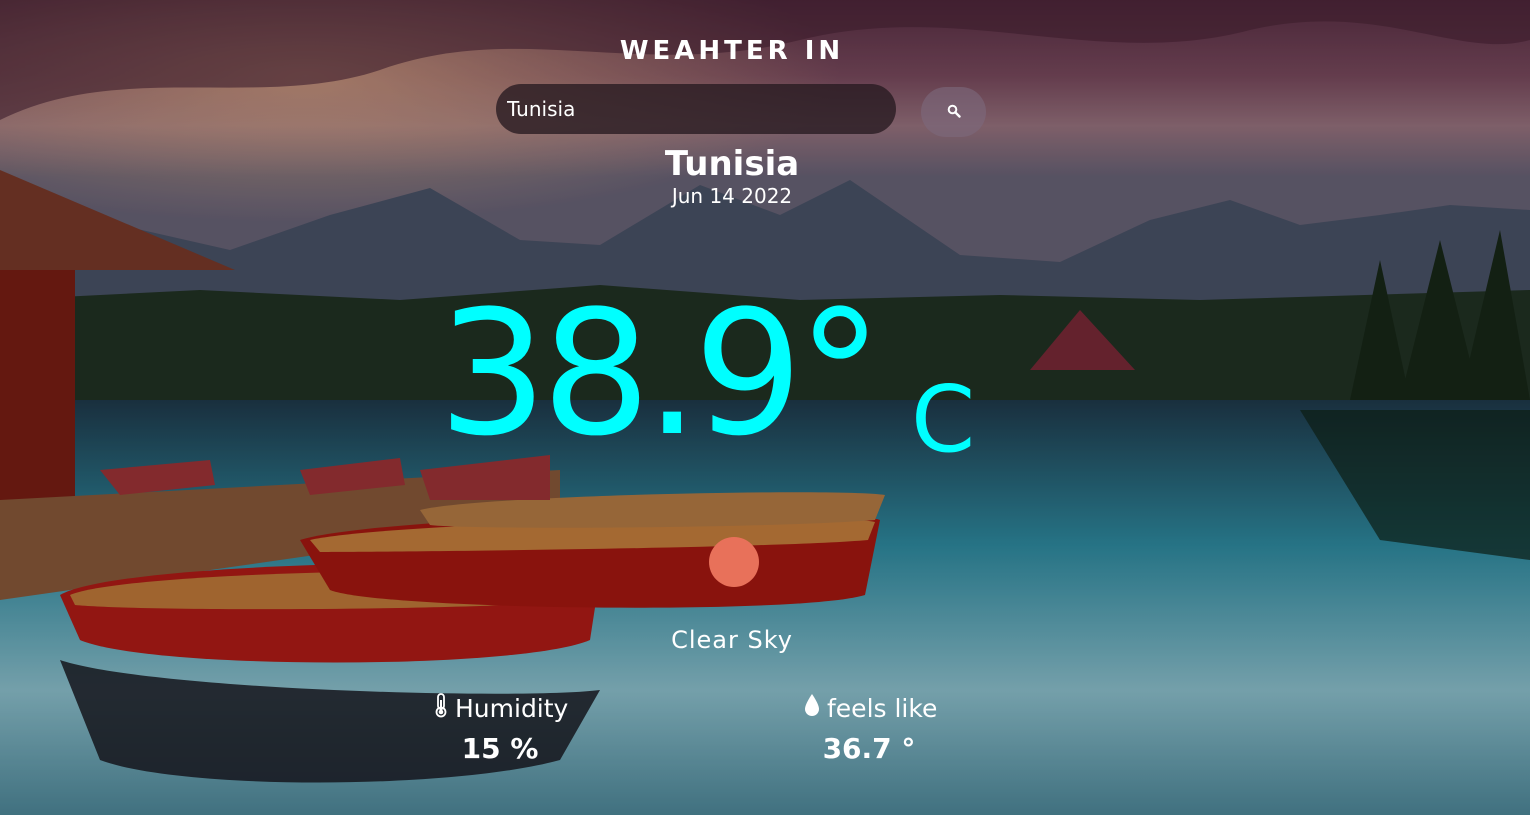 This screenshot has width=1530, height=815. Describe the element at coordinates (732, 164) in the screenshot. I see `city-name: Tunisia` at that location.